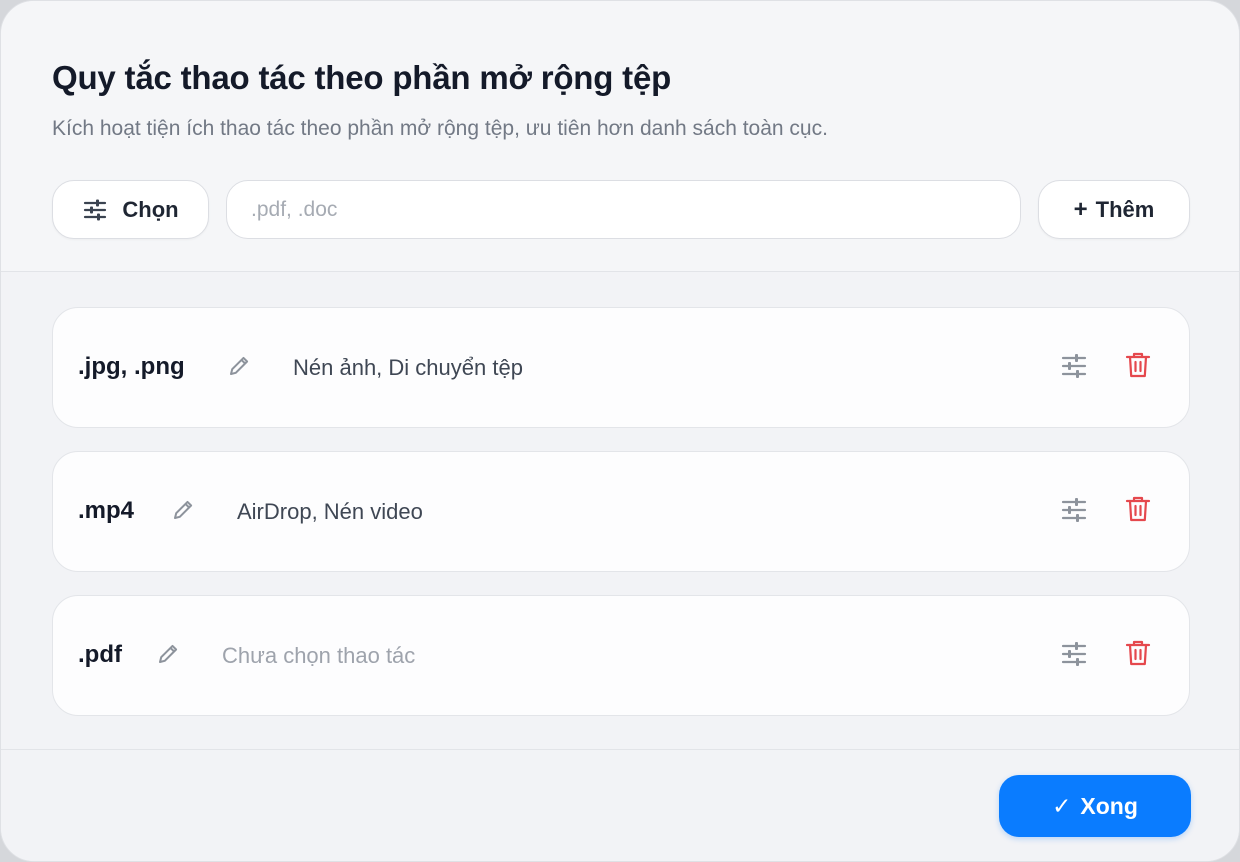 The height and width of the screenshot is (862, 1240). I want to click on rule-extensions: .mp4, so click(106, 510).